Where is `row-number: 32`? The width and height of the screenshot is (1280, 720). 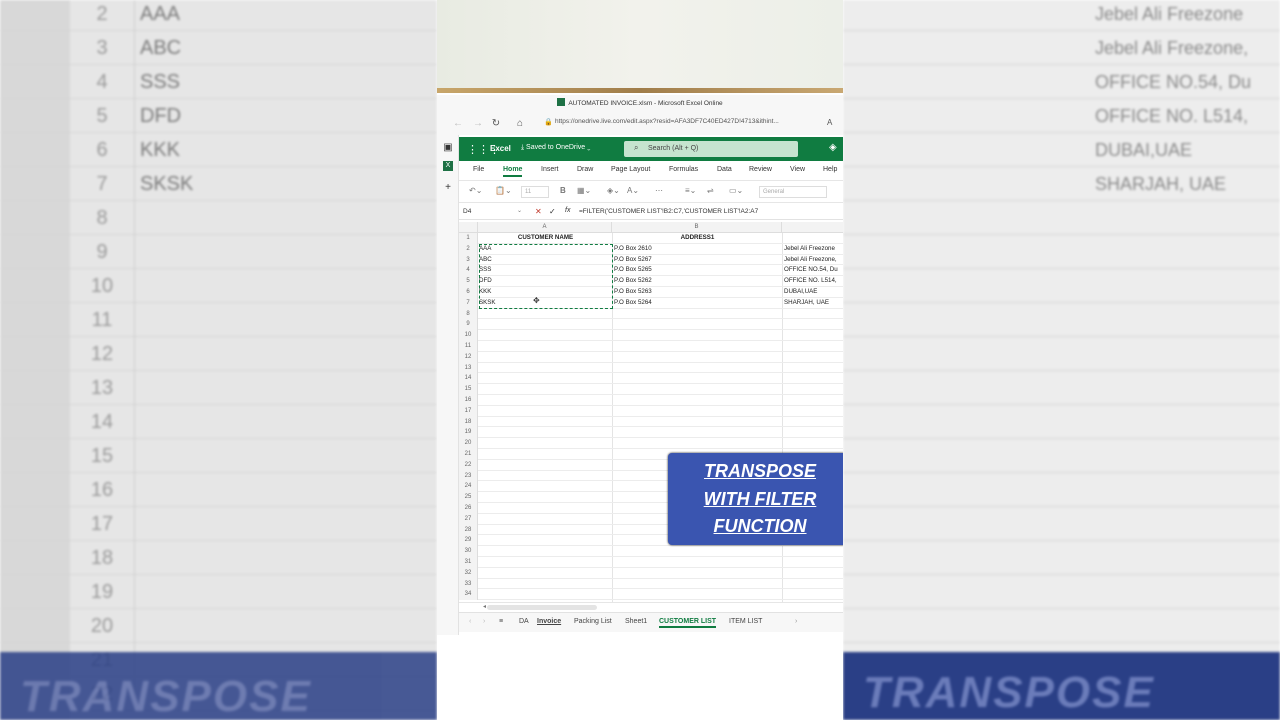 row-number: 32 is located at coordinates (468, 573).